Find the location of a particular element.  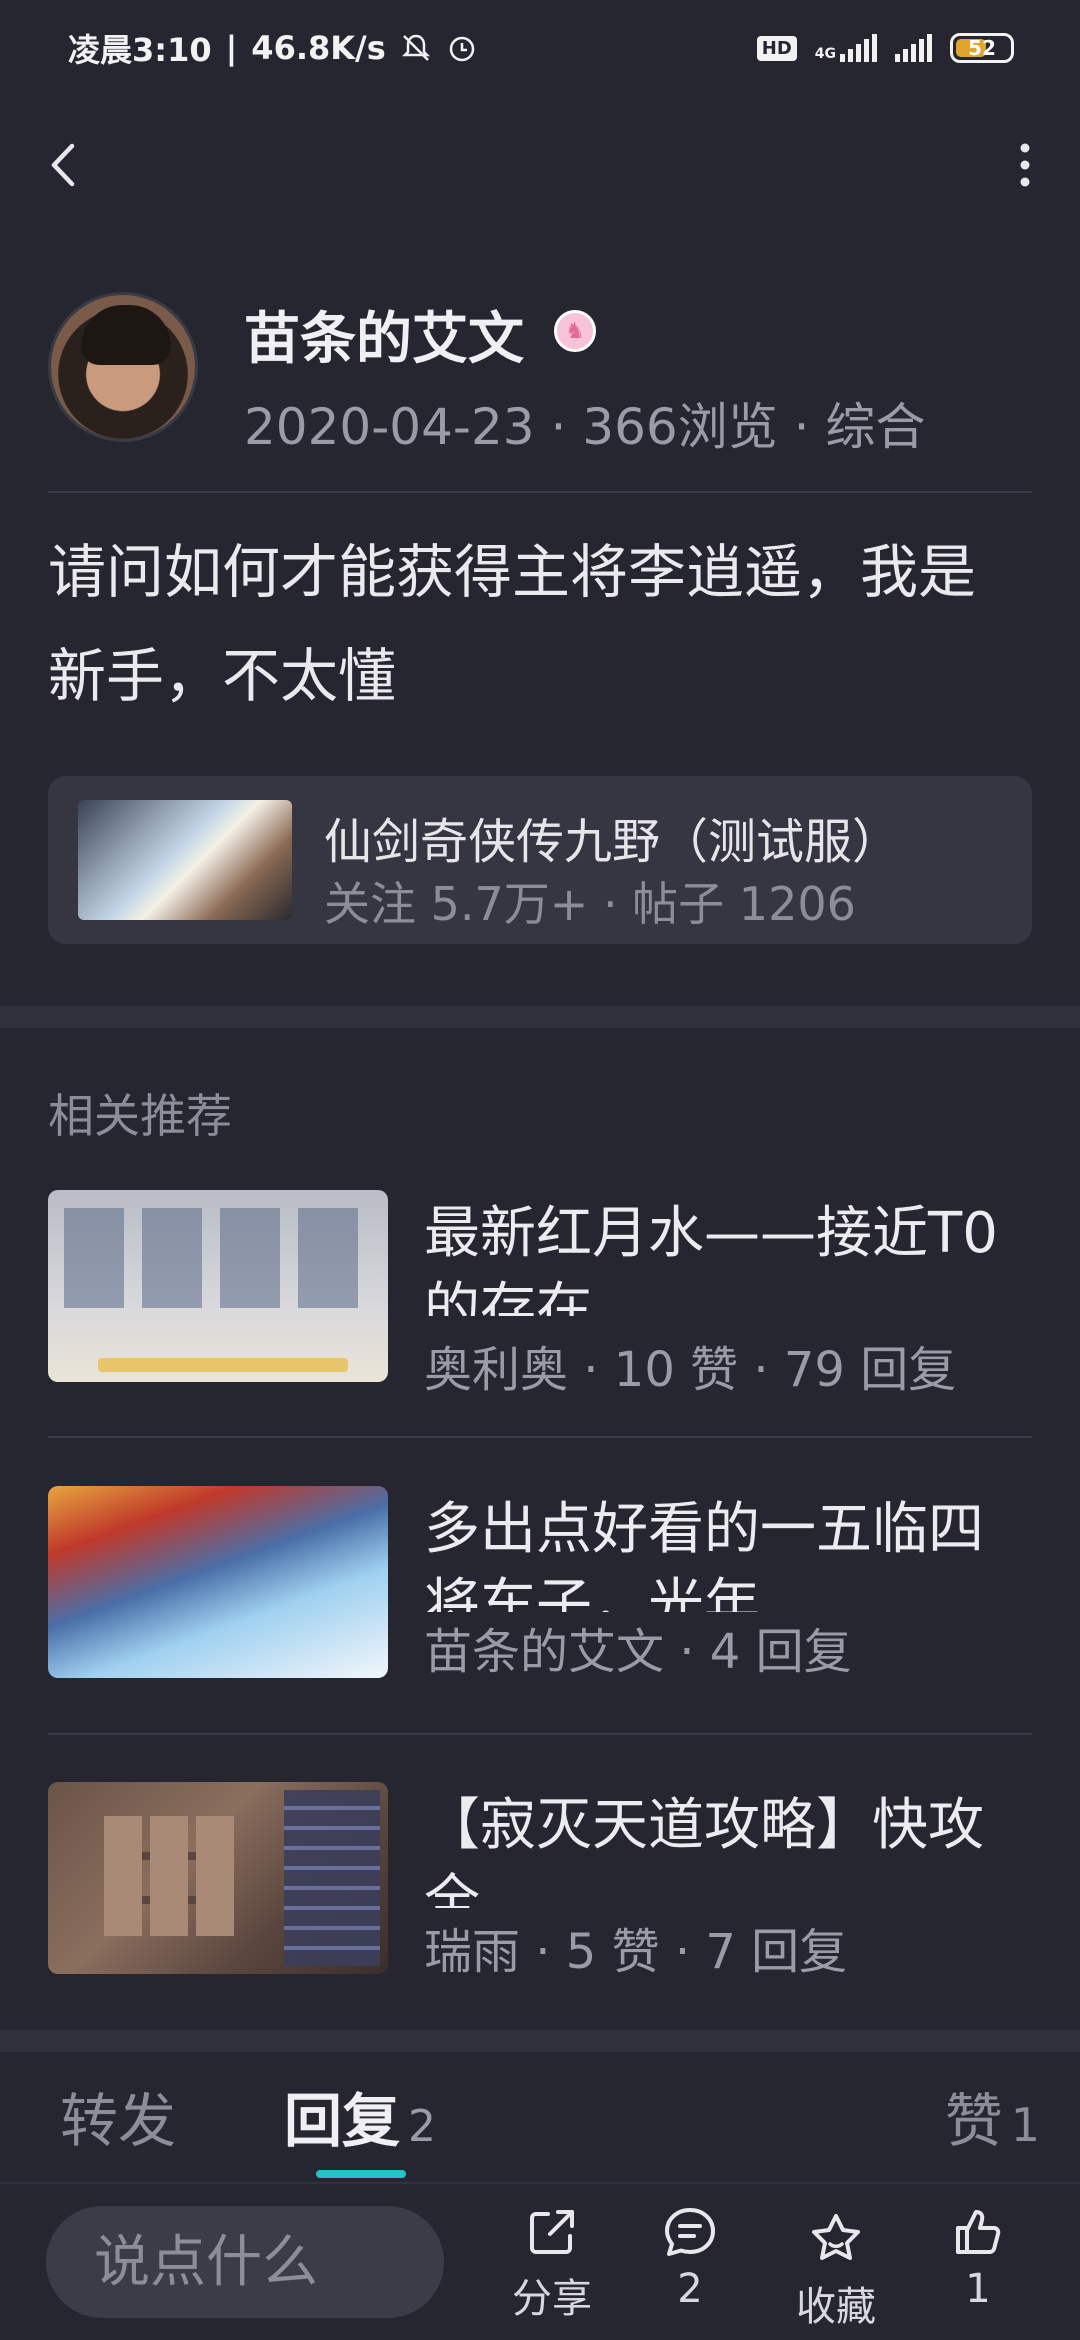

related-item: 最新红月水——接近T0的存在 奥利奥 · 10 赞 · 79 回复 is located at coordinates (540, 1294).